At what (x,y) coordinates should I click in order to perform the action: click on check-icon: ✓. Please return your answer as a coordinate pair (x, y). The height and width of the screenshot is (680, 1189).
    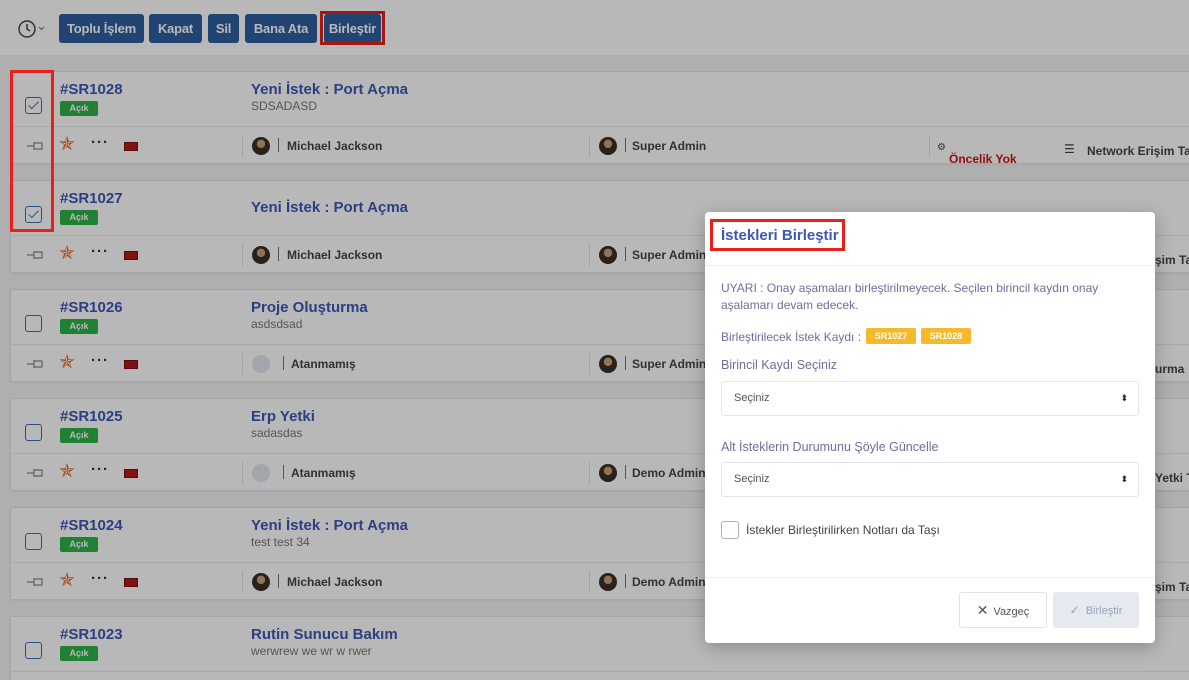
    Looking at the image, I should click on (1074, 610).